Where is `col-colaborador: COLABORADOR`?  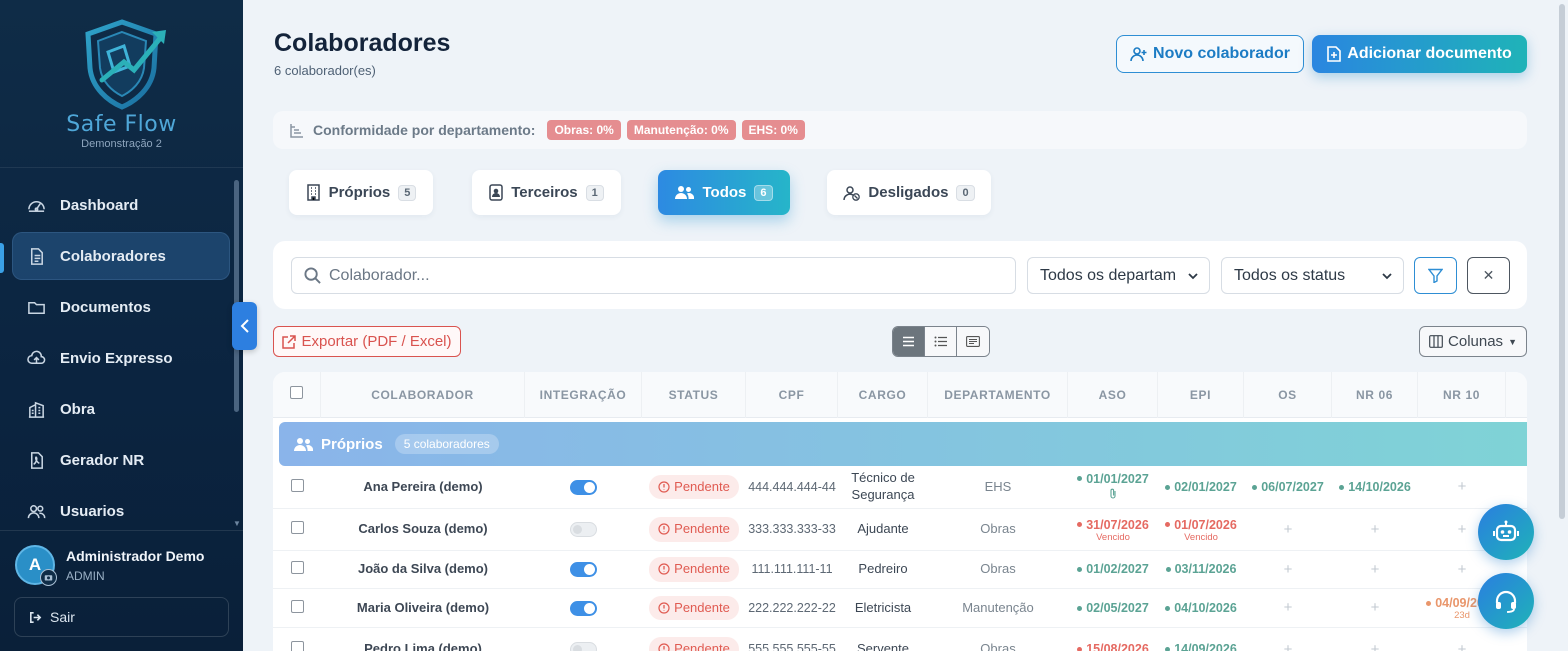 col-colaborador: COLABORADOR is located at coordinates (423, 395).